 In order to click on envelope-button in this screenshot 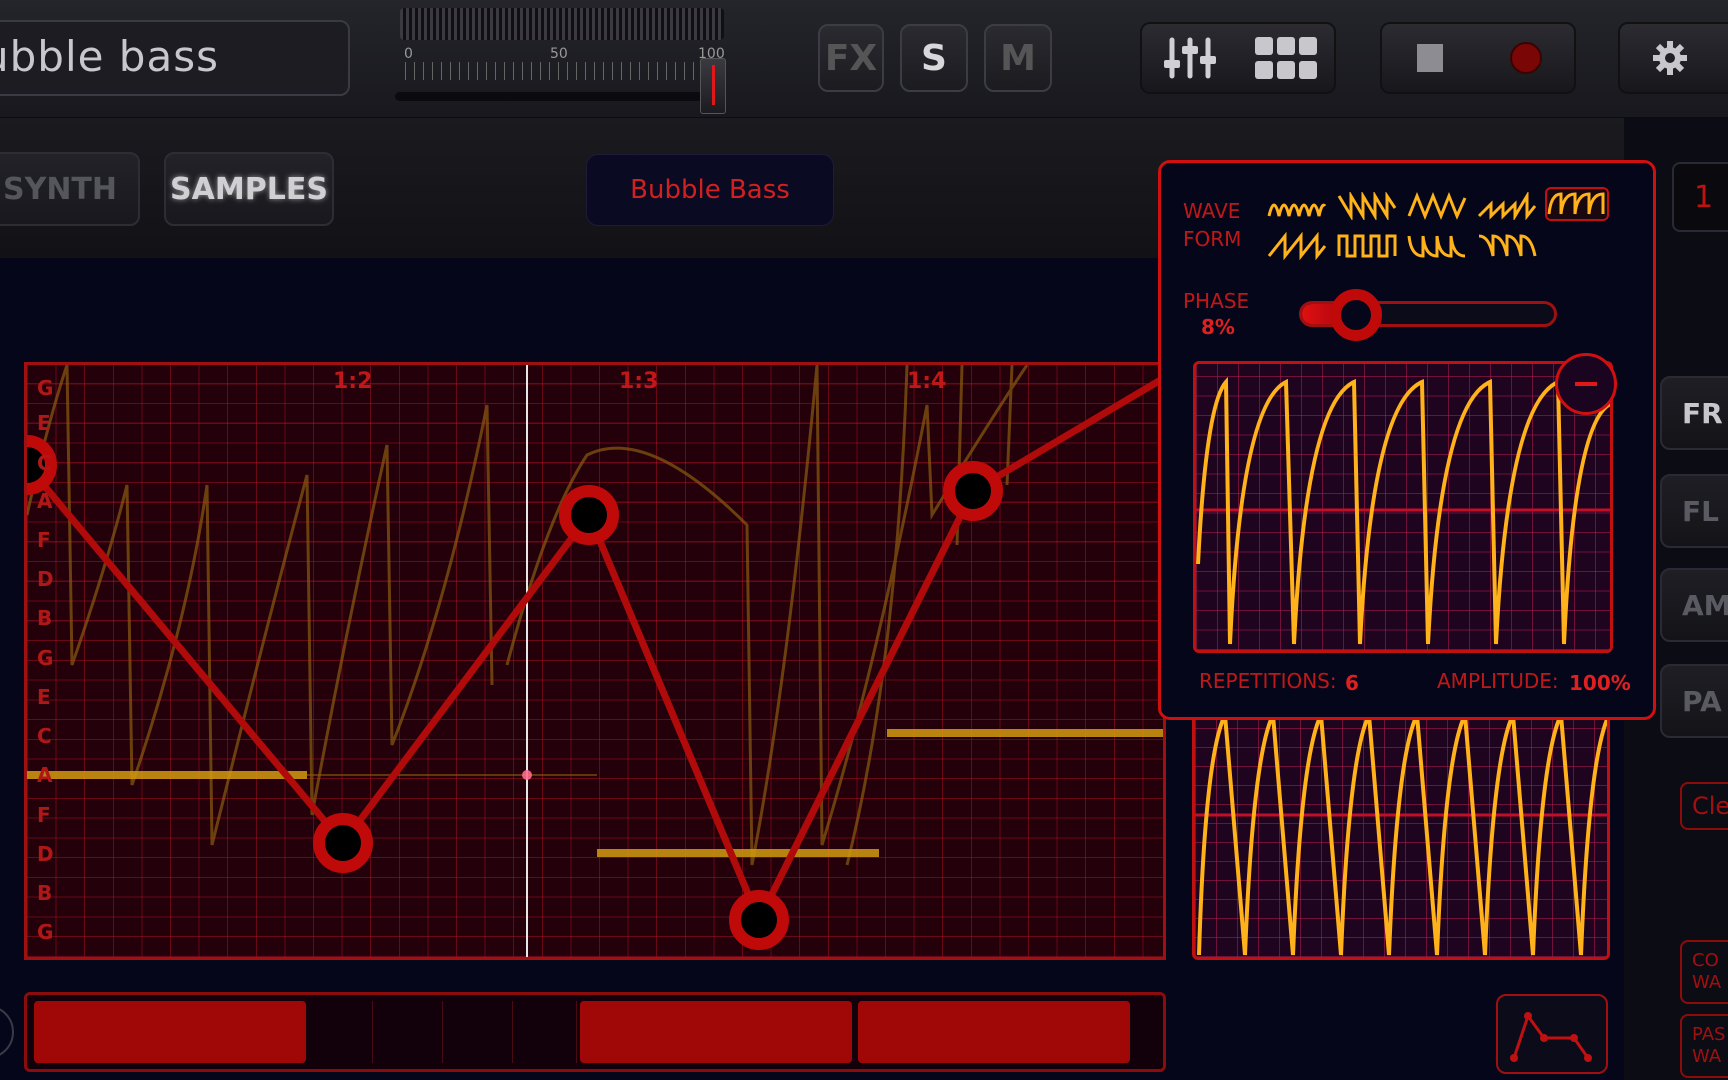, I will do `click(1552, 1034)`.